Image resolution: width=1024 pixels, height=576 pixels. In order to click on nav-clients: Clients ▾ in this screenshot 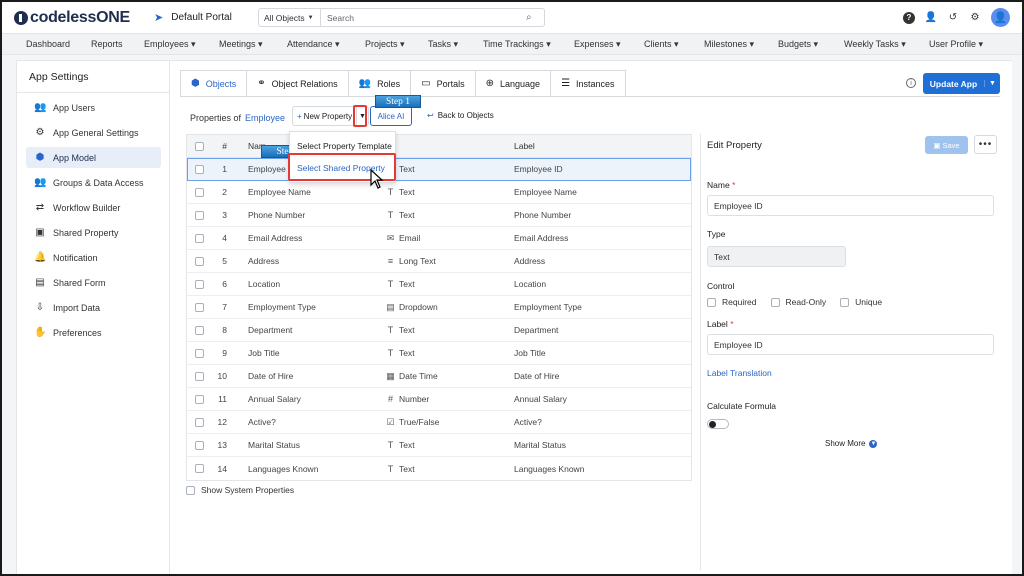, I will do `click(661, 44)`.